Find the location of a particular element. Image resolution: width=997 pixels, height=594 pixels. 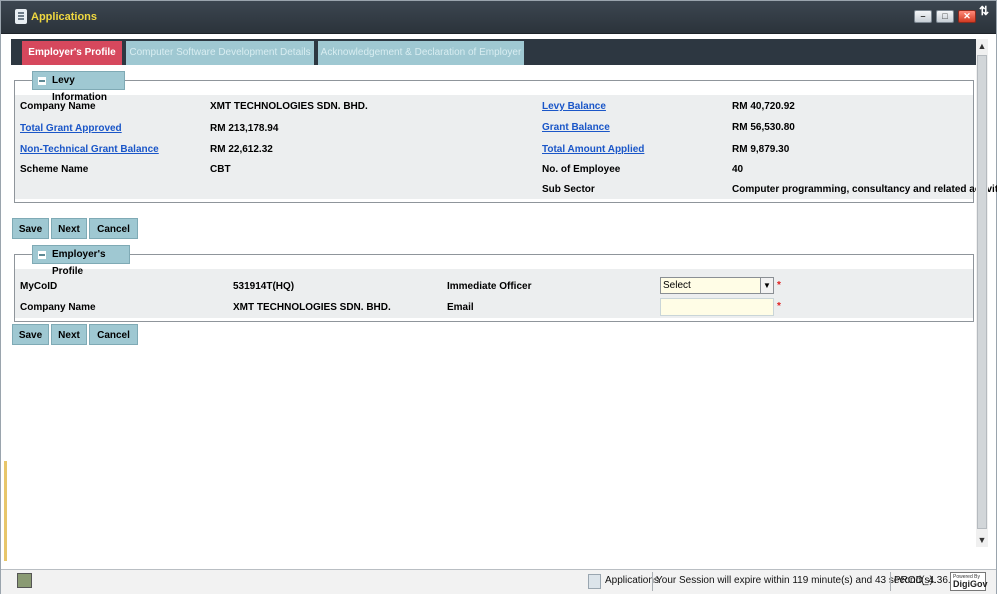

title-bar: Applications – □ ✕ ⇅ is located at coordinates (498, 17).